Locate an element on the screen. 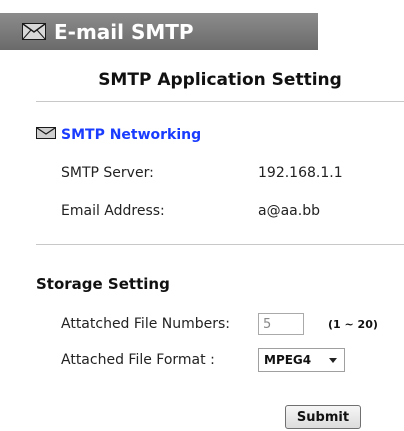 The width and height of the screenshot is (404, 431). smtp-section-heading: SMTP Networking is located at coordinates (118, 135).